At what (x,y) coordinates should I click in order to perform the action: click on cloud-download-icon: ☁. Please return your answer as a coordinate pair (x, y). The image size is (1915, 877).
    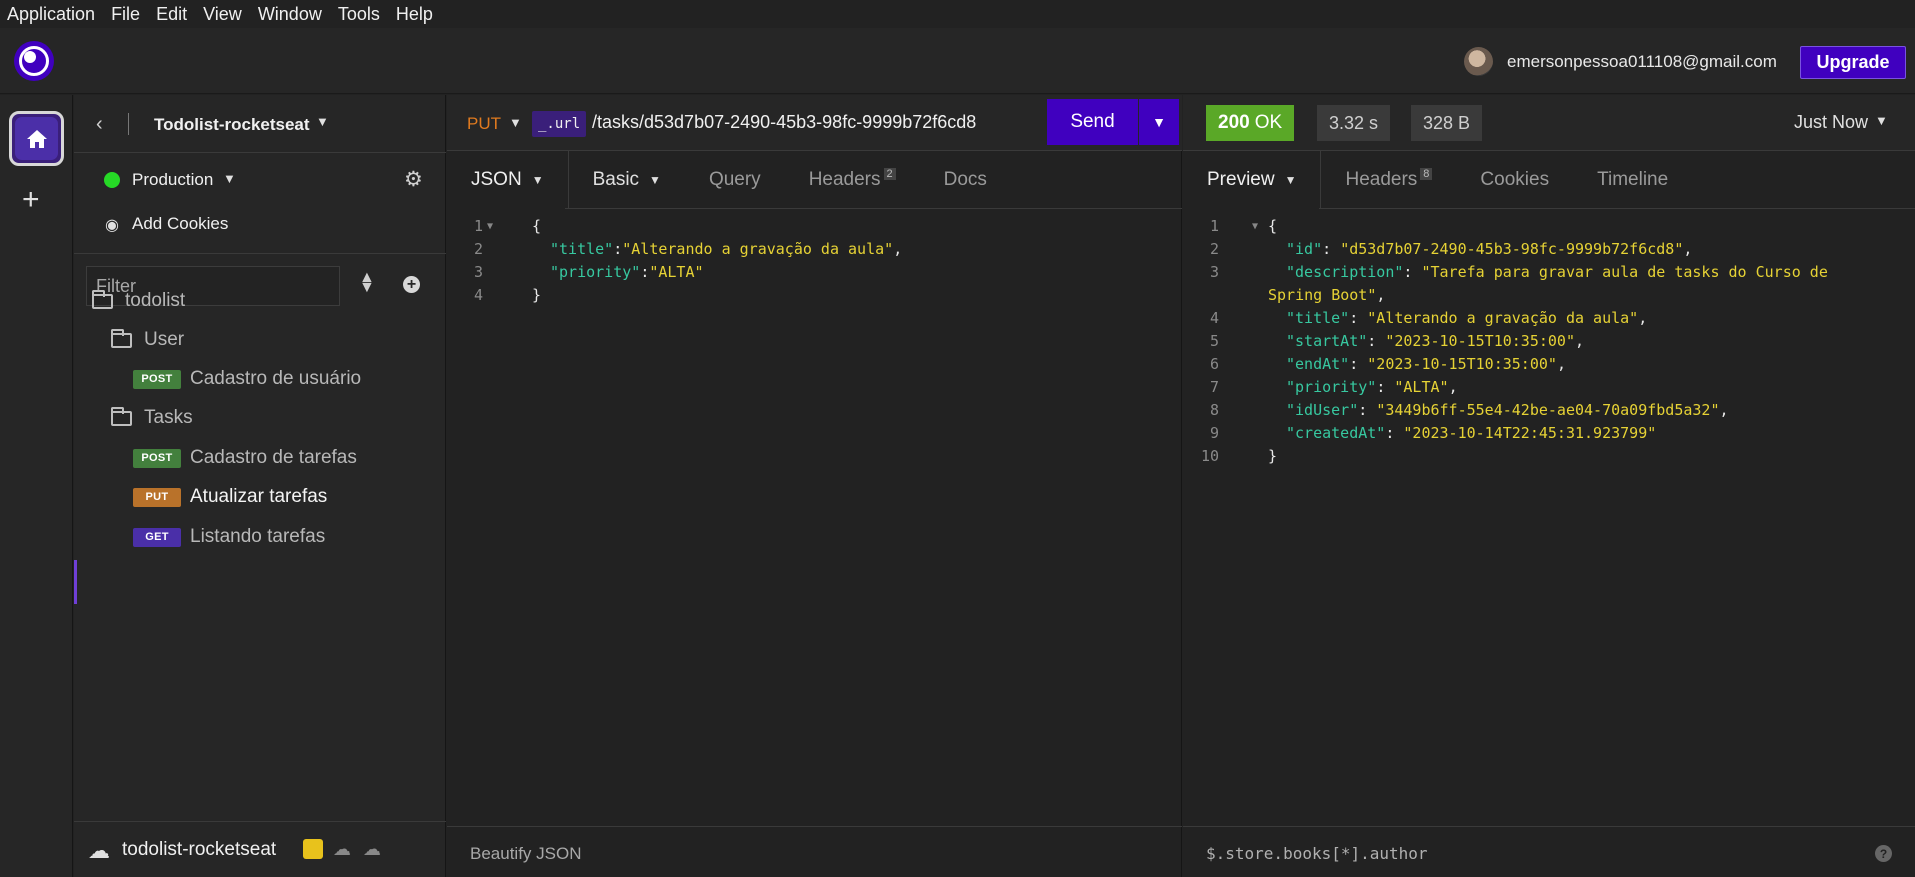
    Looking at the image, I should click on (342, 849).